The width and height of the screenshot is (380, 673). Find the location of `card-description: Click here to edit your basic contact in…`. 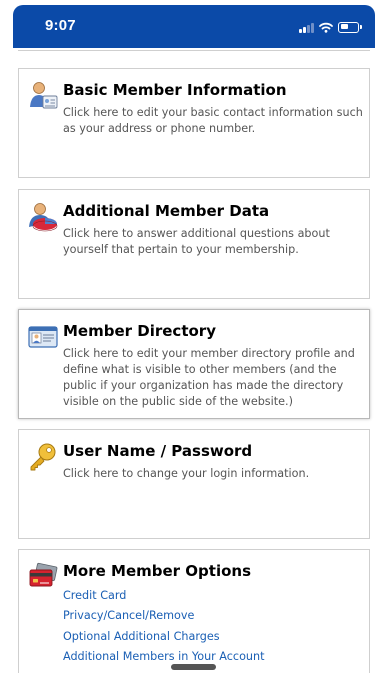

card-description: Click here to edit your basic contact in… is located at coordinates (213, 120).